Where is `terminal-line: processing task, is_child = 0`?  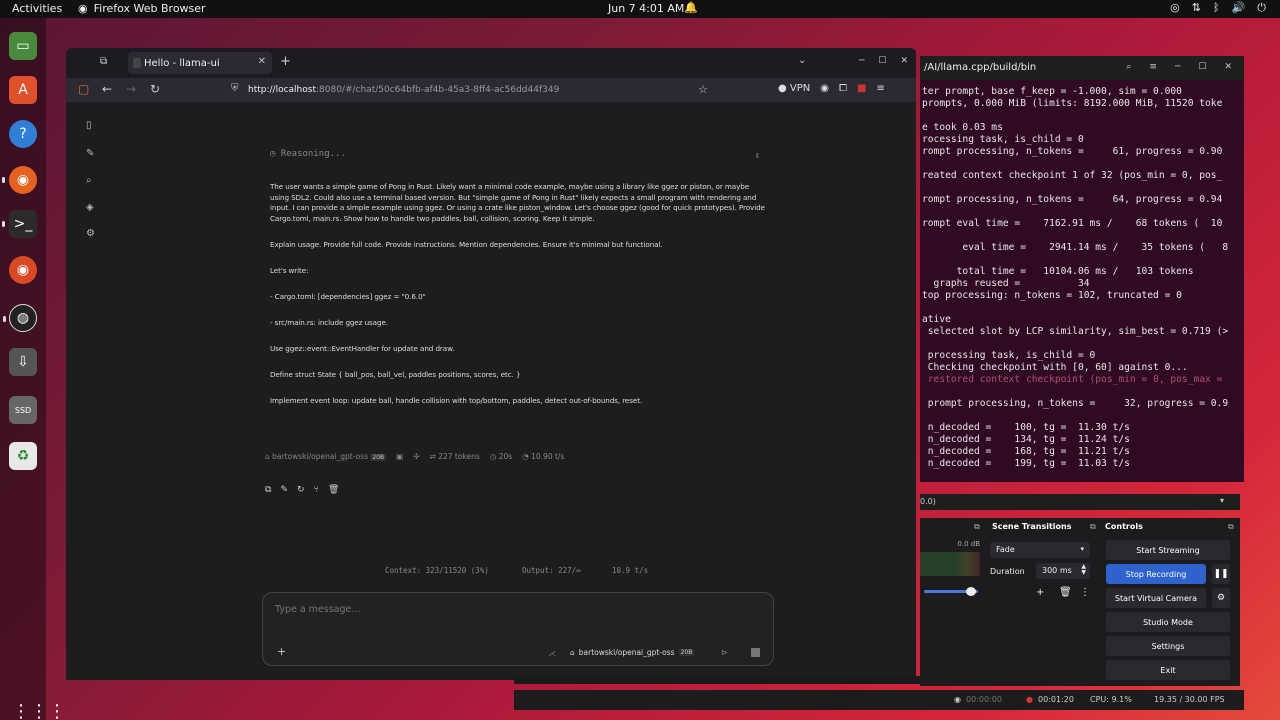
terminal-line: processing task, is_child = 0 is located at coordinates (1009, 355).